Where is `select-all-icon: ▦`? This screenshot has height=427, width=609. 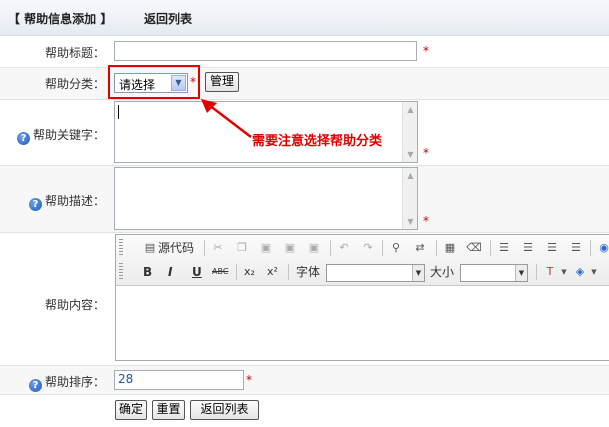
select-all-icon: ▦ is located at coordinates (450, 248).